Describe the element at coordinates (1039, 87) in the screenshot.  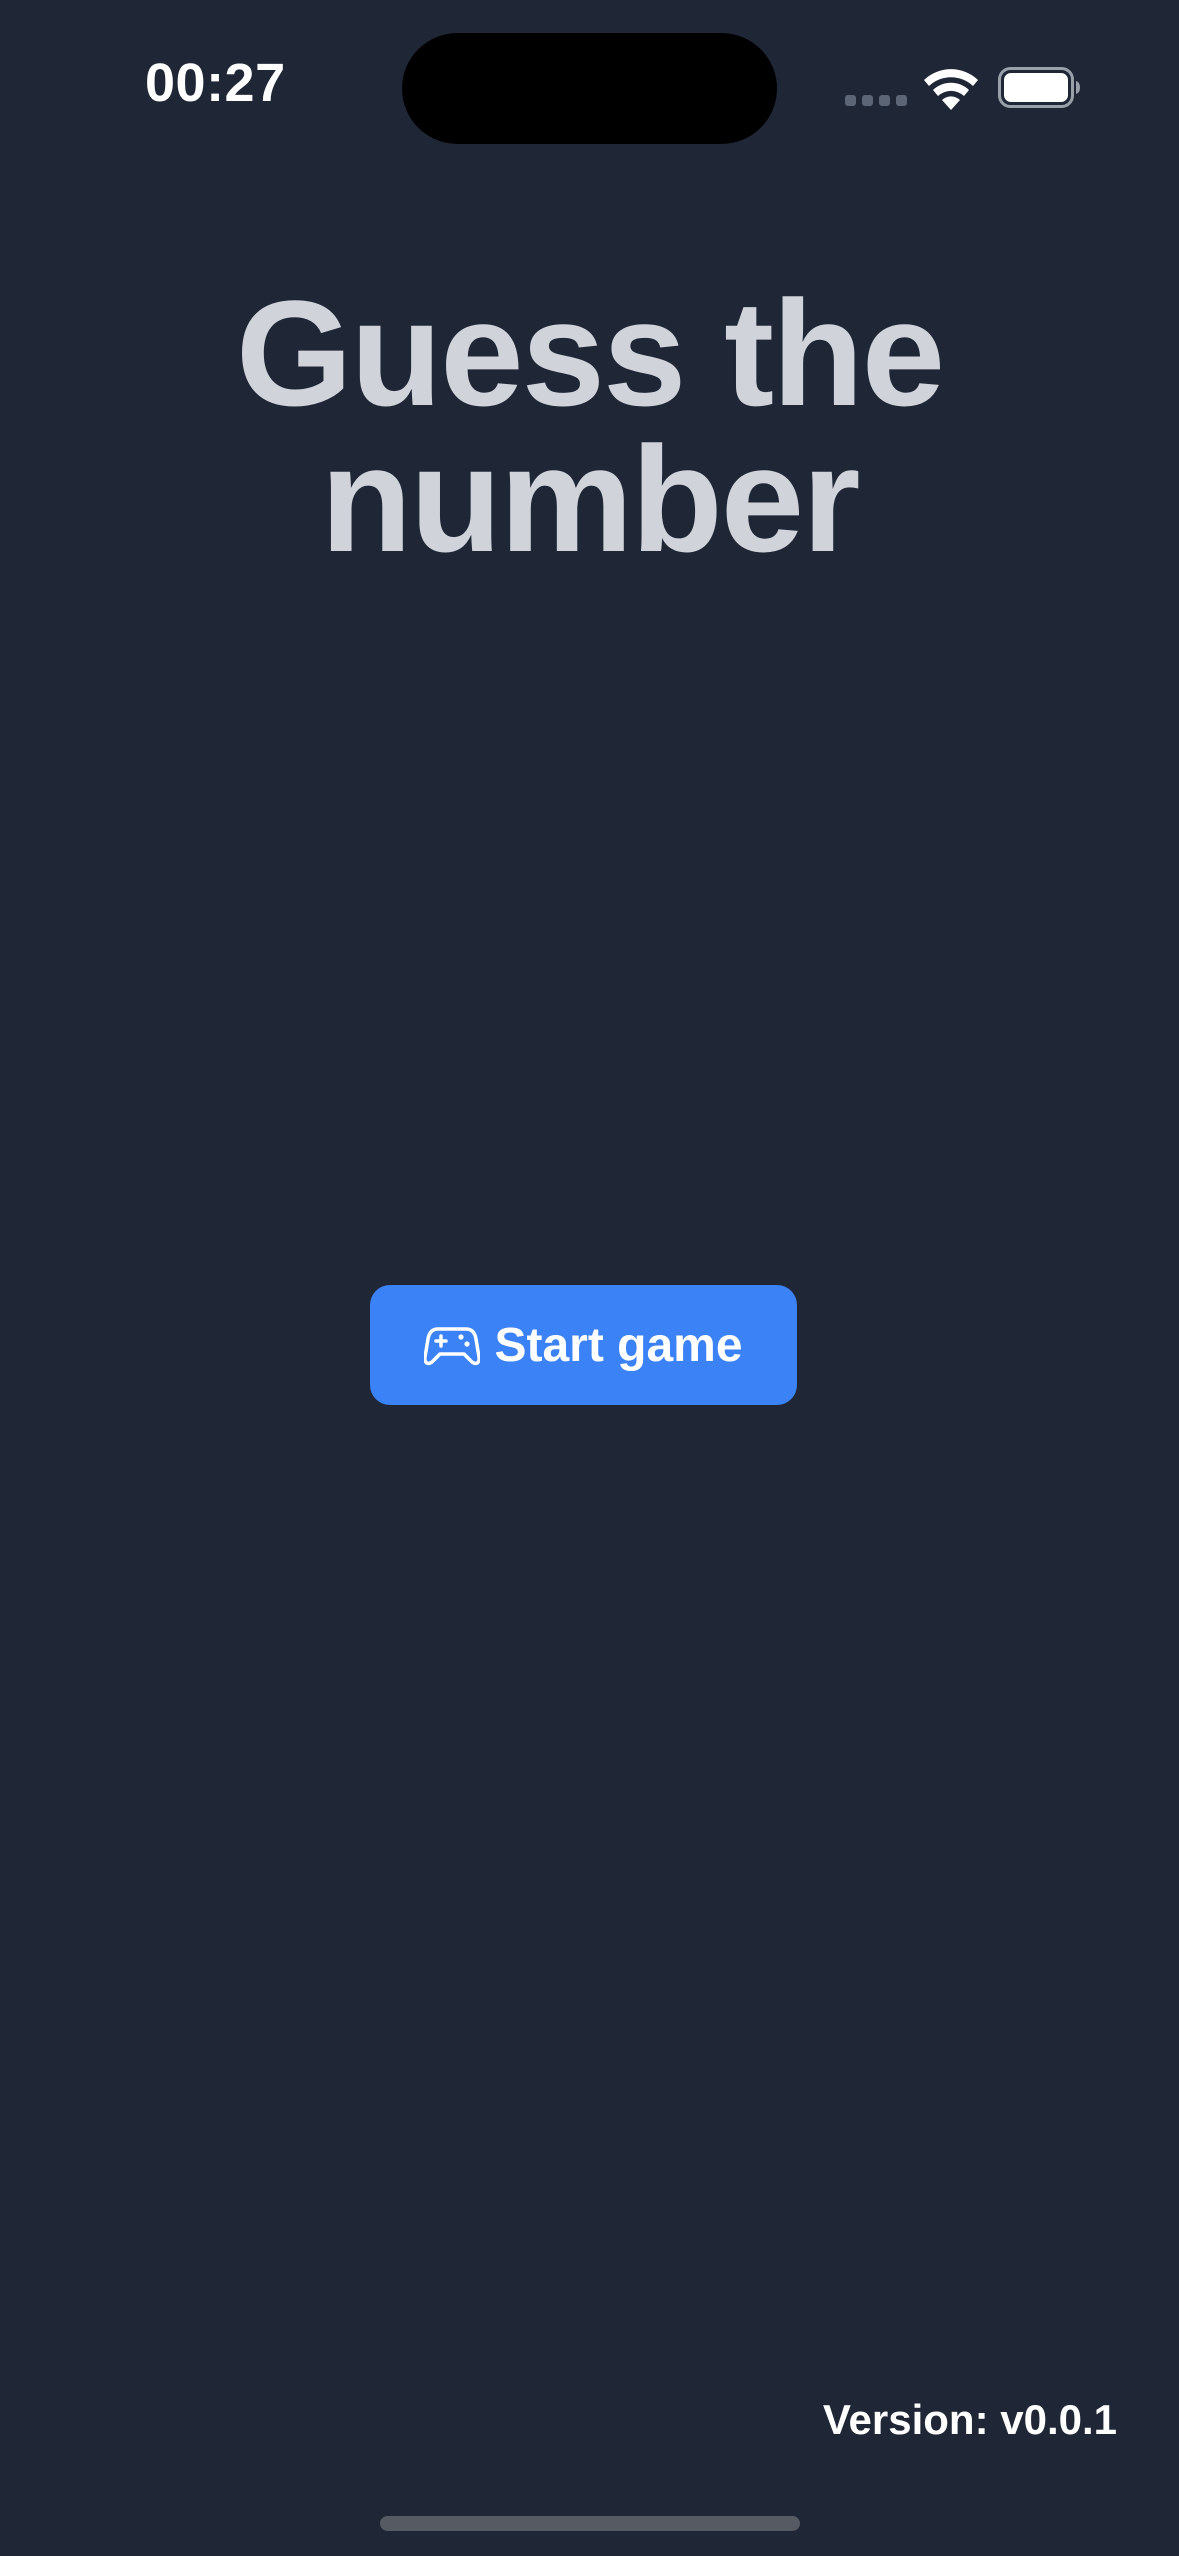
I see `battery-icon` at that location.